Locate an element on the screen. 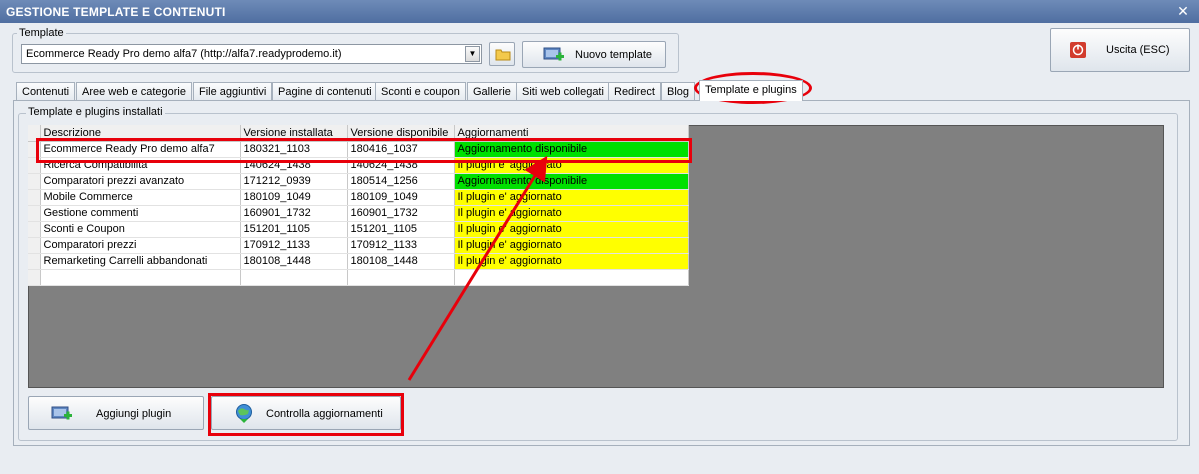 Image resolution: width=1199 pixels, height=474 pixels. tab-label: Sconti e coupon is located at coordinates (420, 92).